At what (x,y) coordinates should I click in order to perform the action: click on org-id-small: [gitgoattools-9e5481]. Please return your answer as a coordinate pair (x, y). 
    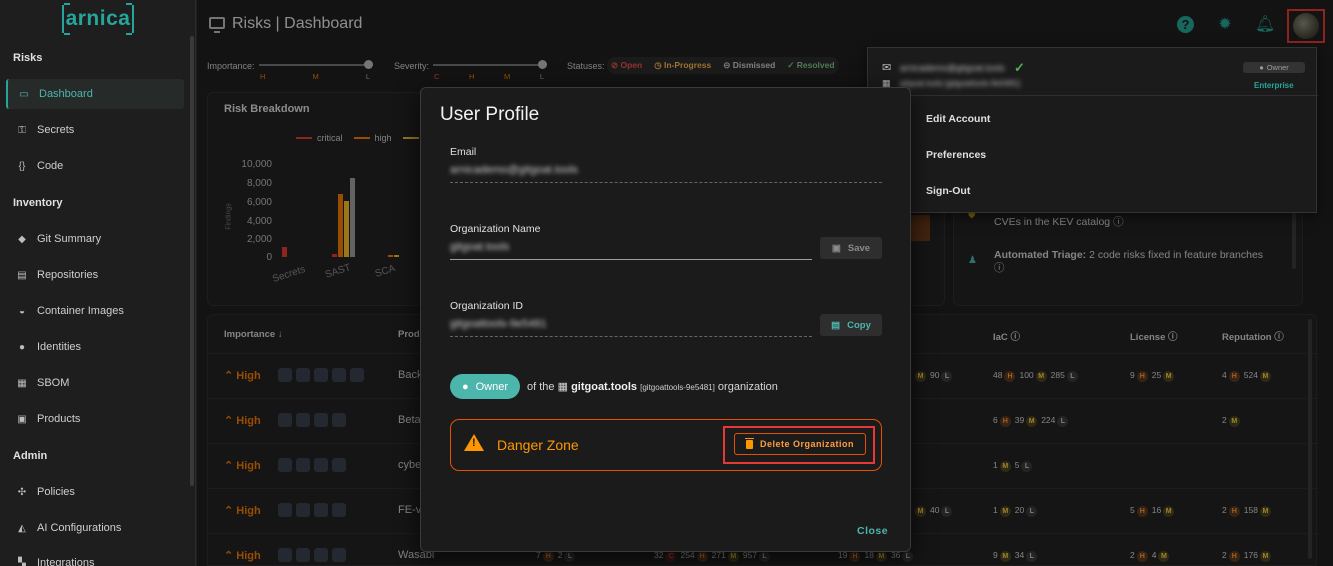
    Looking at the image, I should click on (677, 387).